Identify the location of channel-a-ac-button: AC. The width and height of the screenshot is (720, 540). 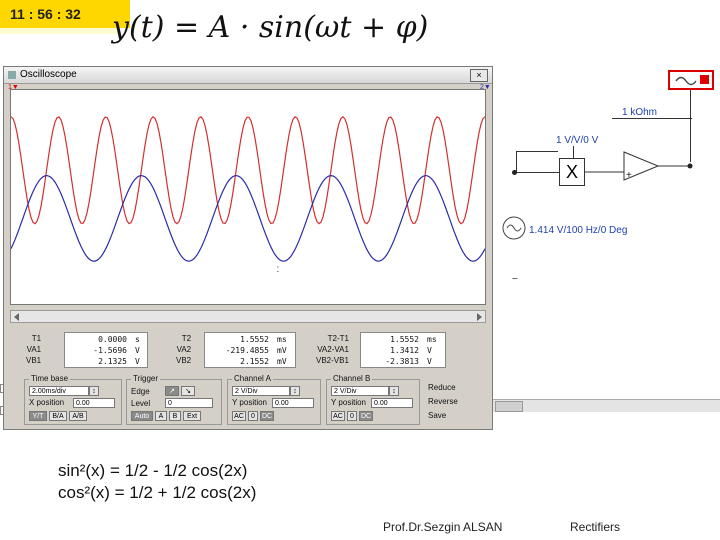
(239, 416).